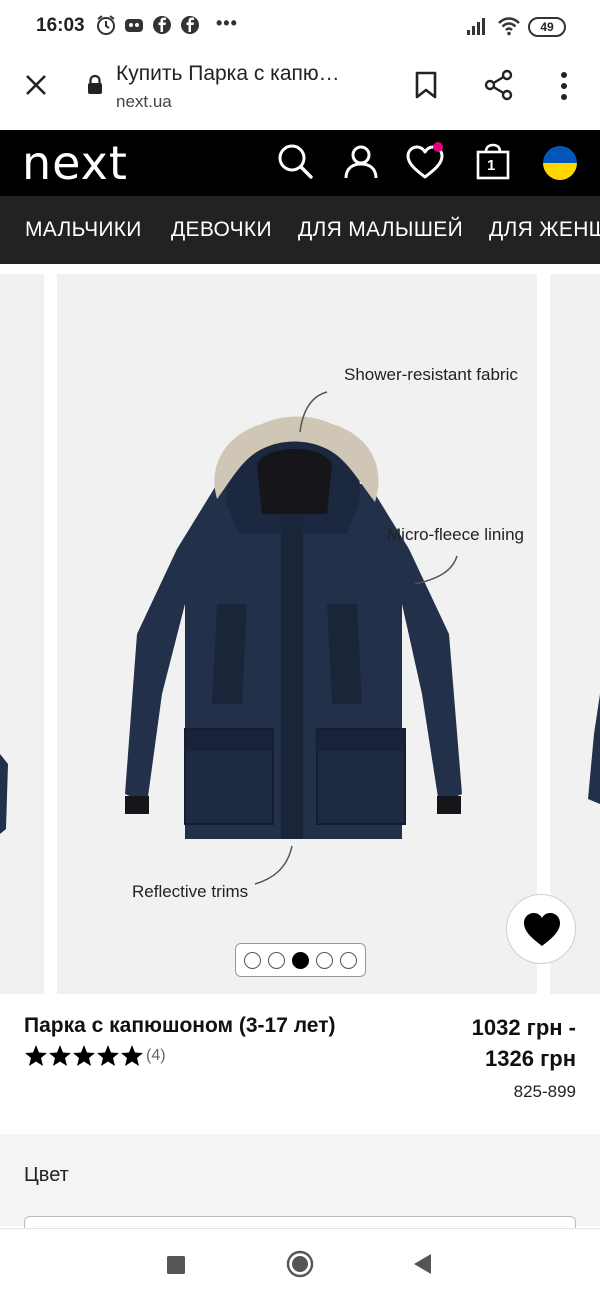 This screenshot has width=600, height=1299. What do you see at coordinates (36, 85) in the screenshot?
I see `close-icon` at bounding box center [36, 85].